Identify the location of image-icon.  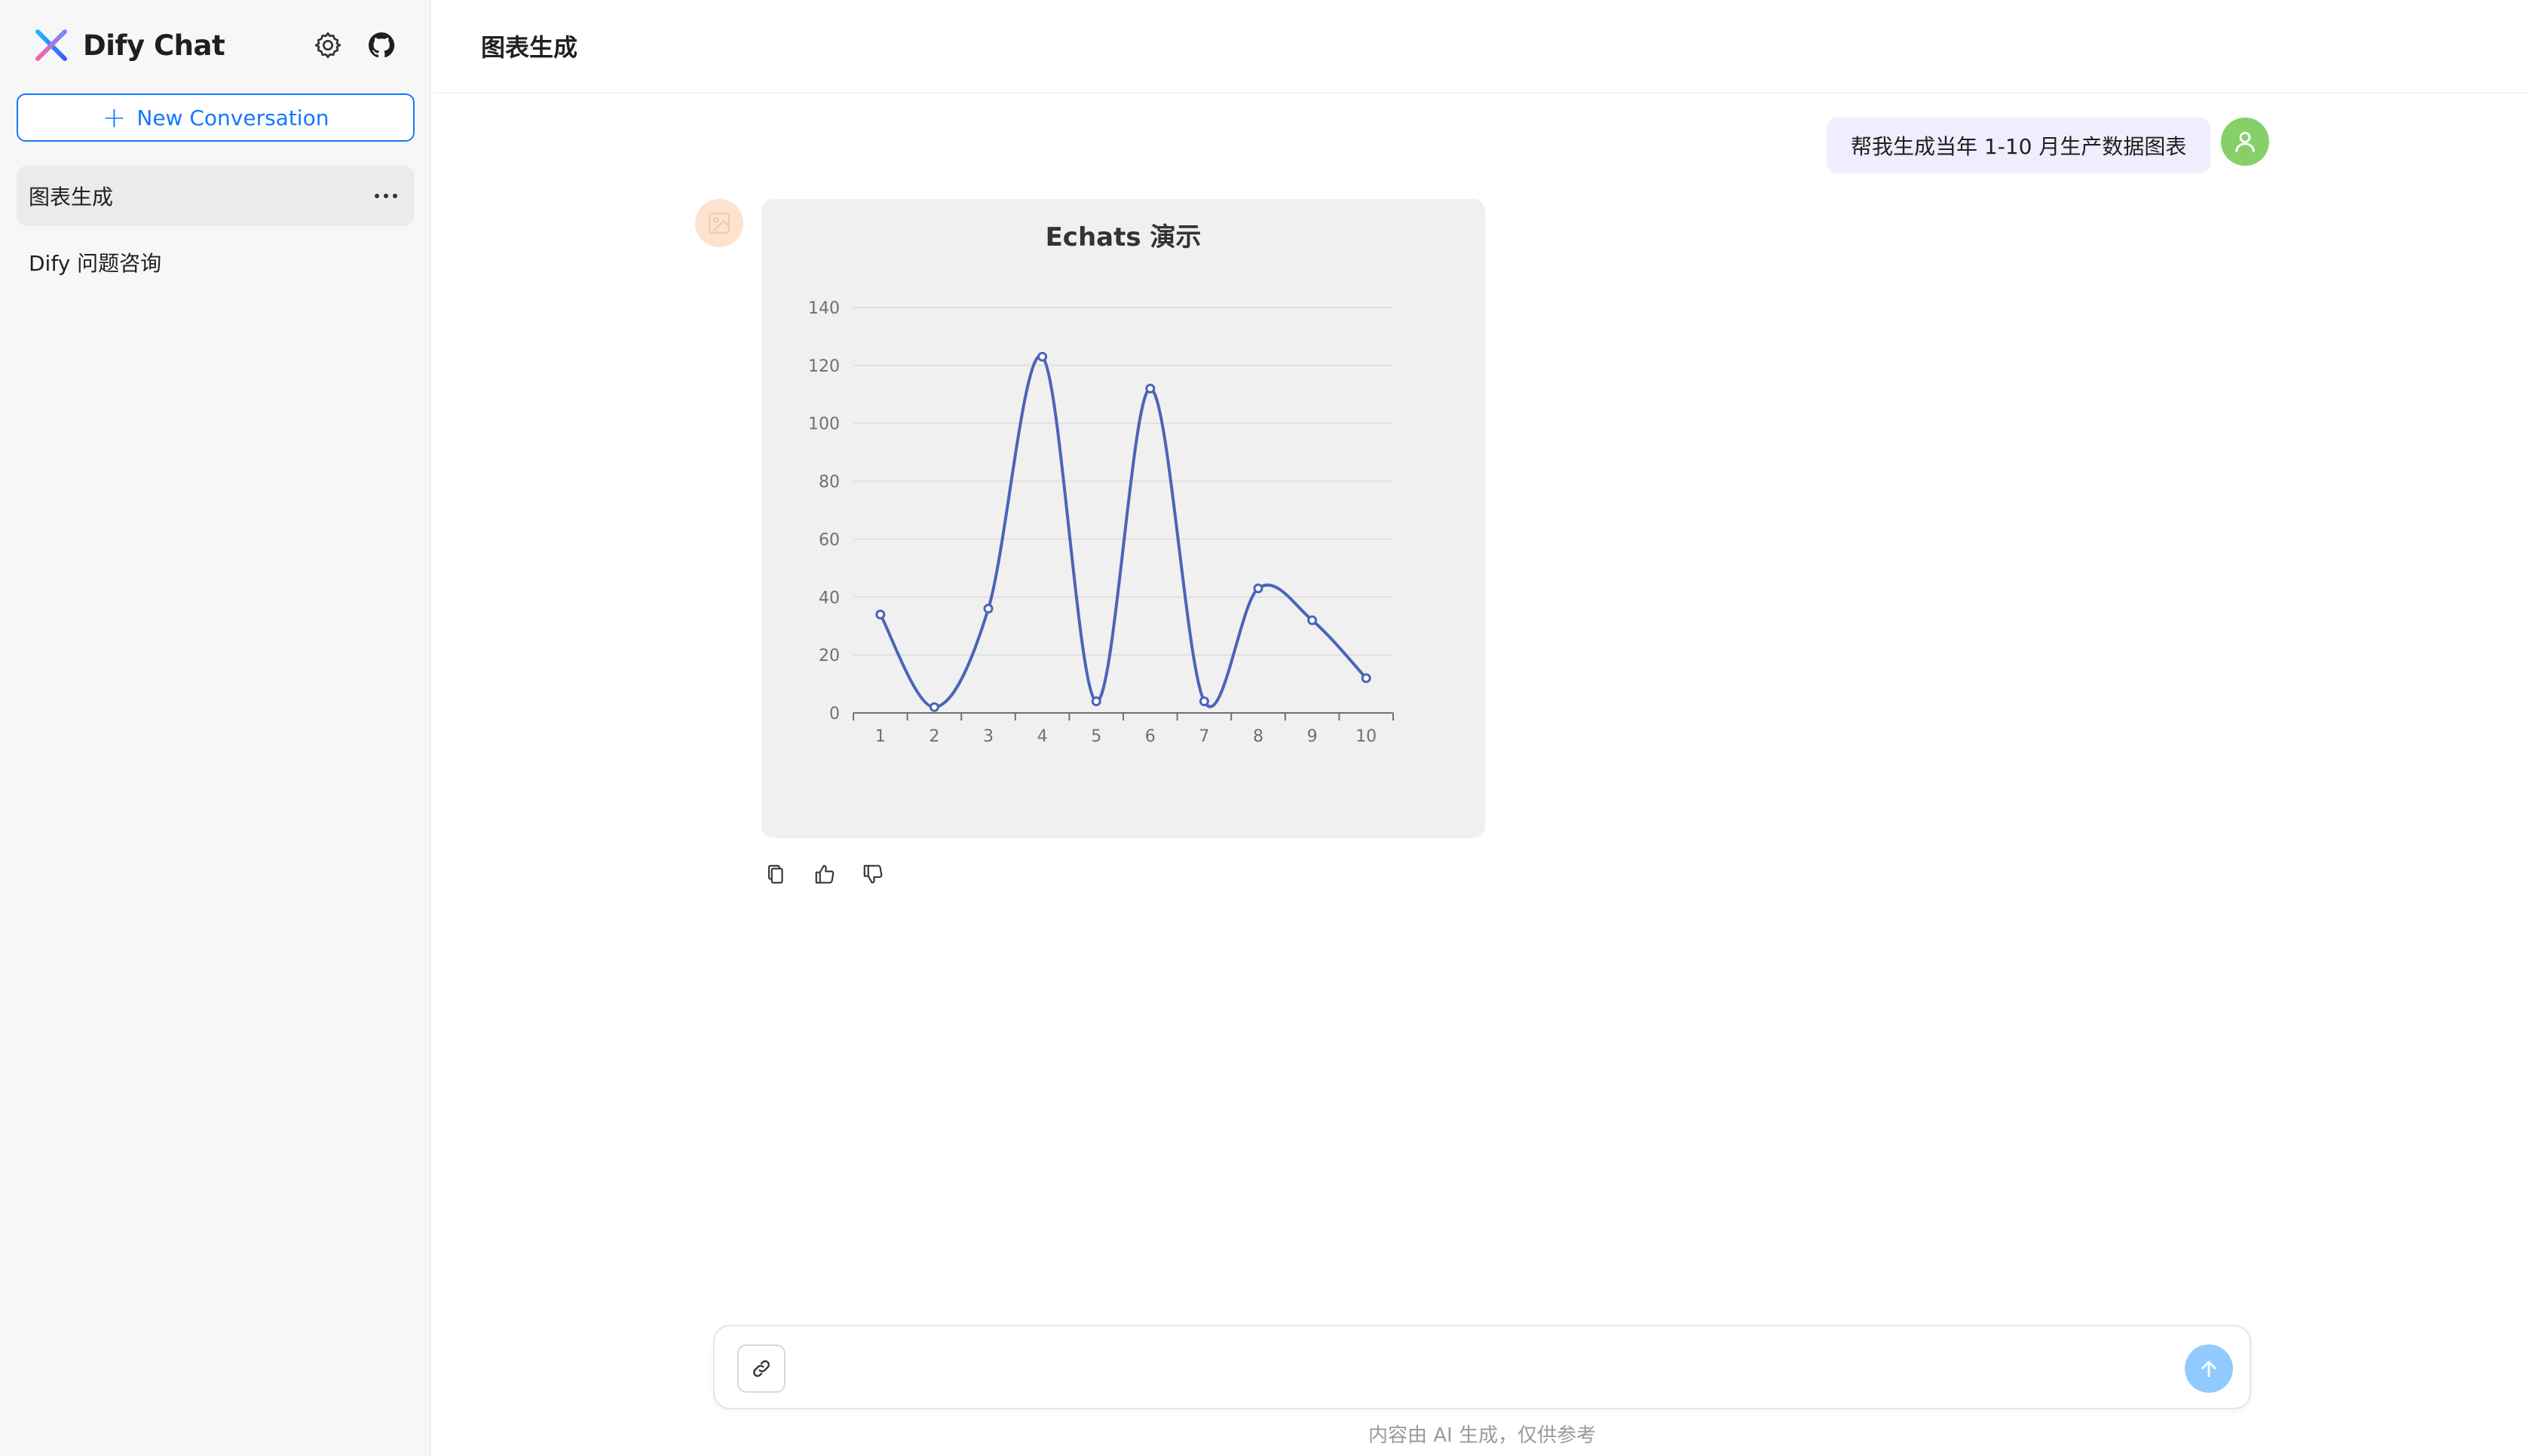
(719, 223).